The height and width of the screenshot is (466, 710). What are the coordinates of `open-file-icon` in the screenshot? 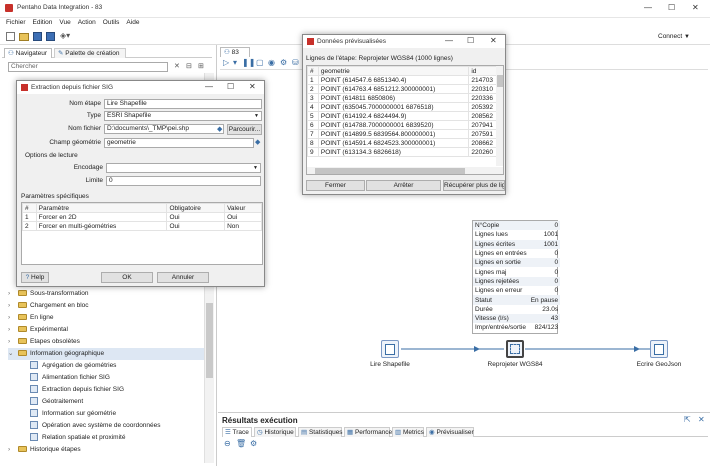 It's located at (24, 37).